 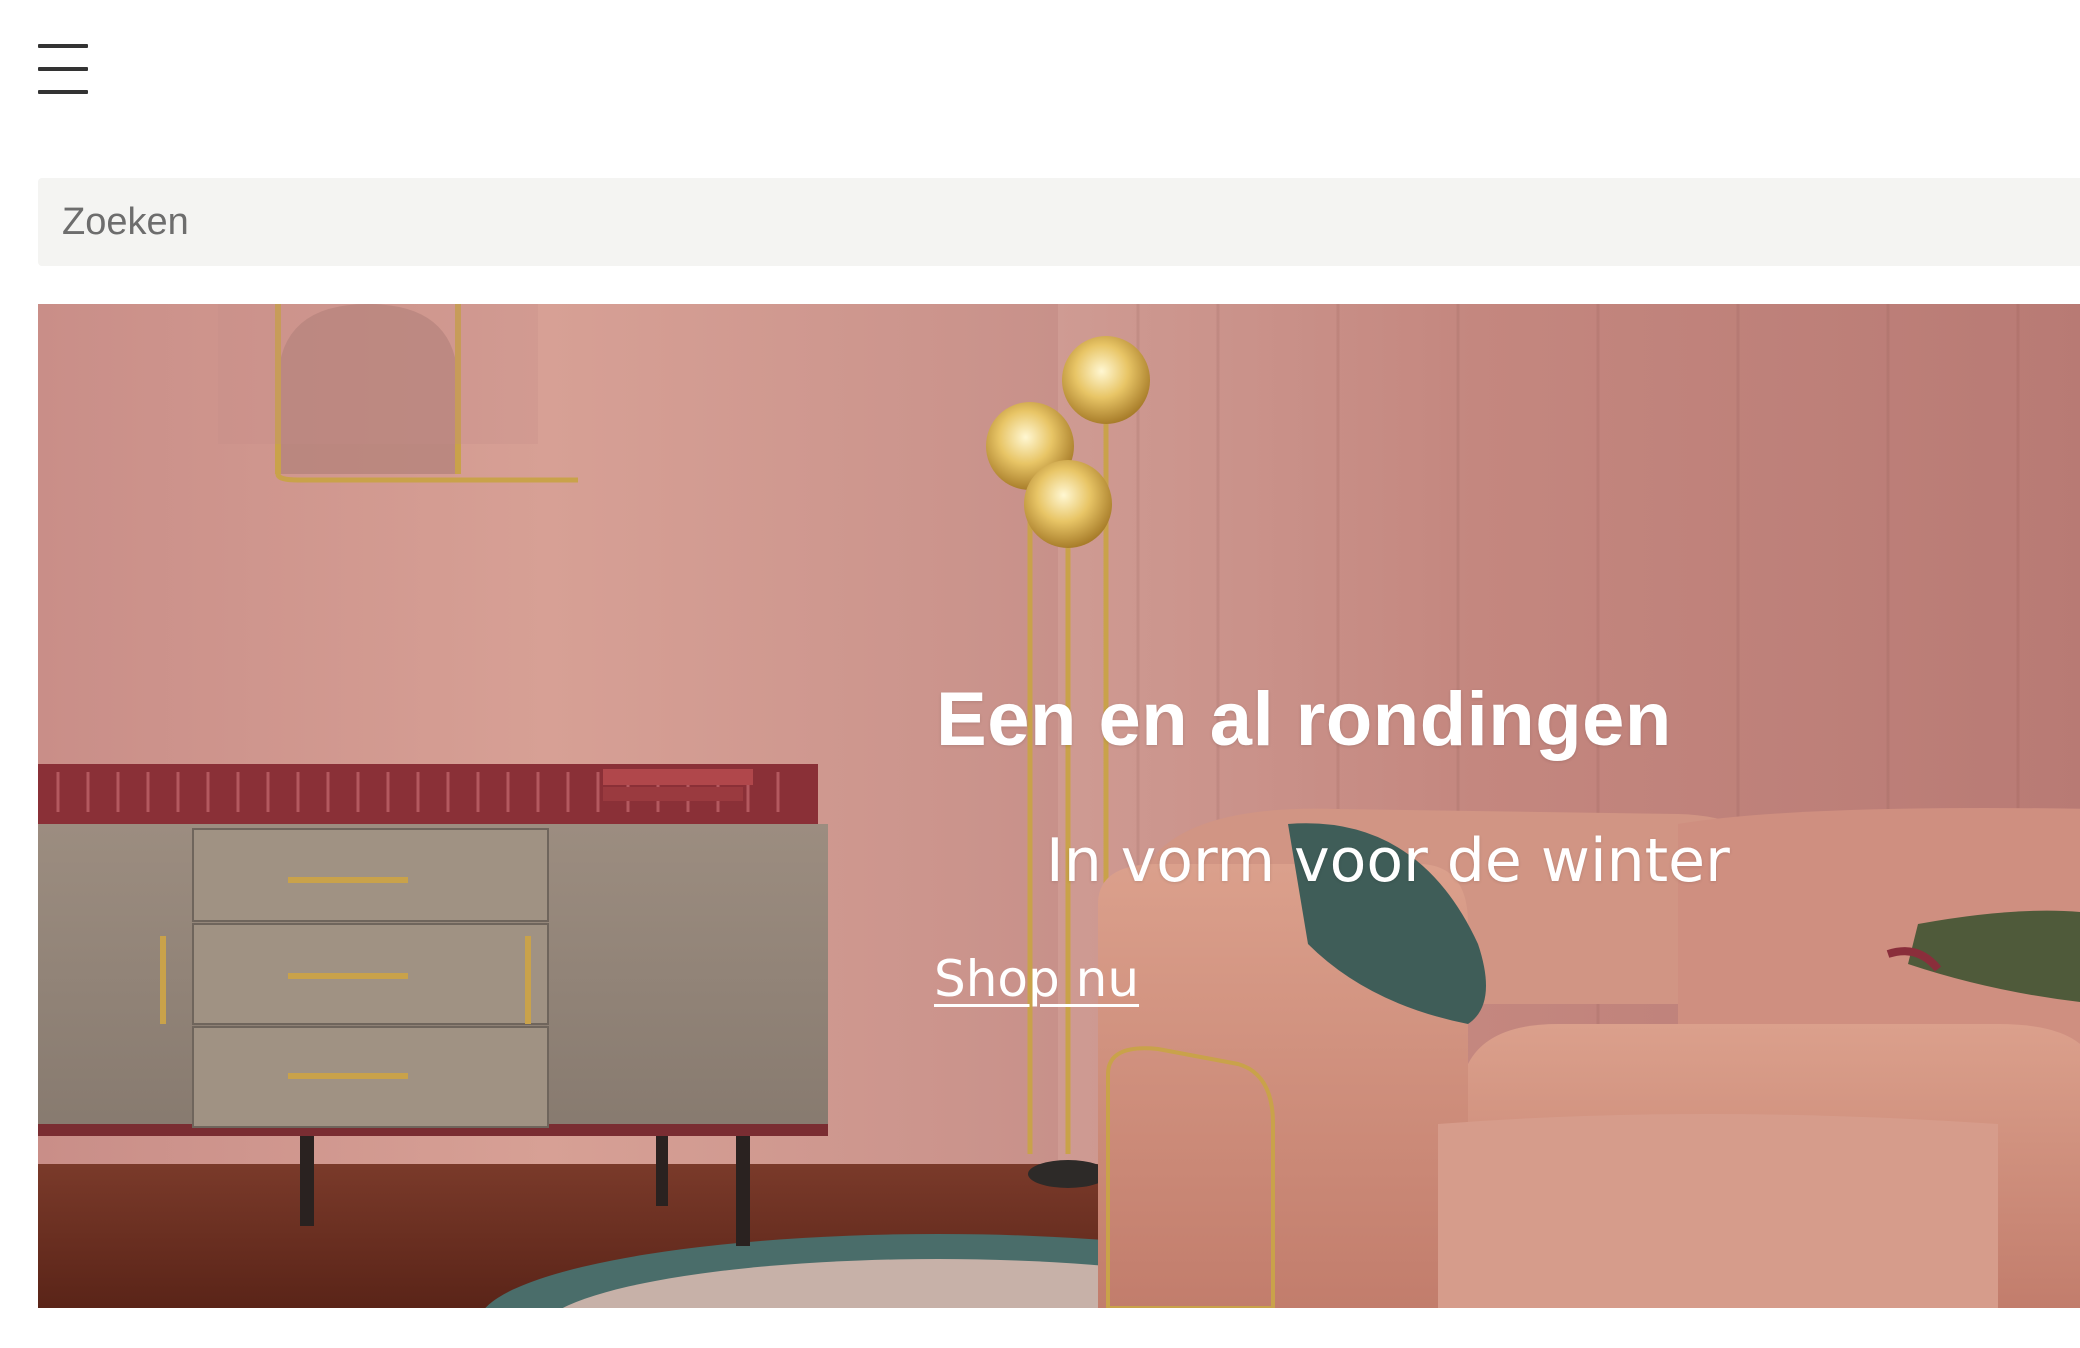 What do you see at coordinates (1304, 719) in the screenshot?
I see `hero-title: Een en al rondingen` at bounding box center [1304, 719].